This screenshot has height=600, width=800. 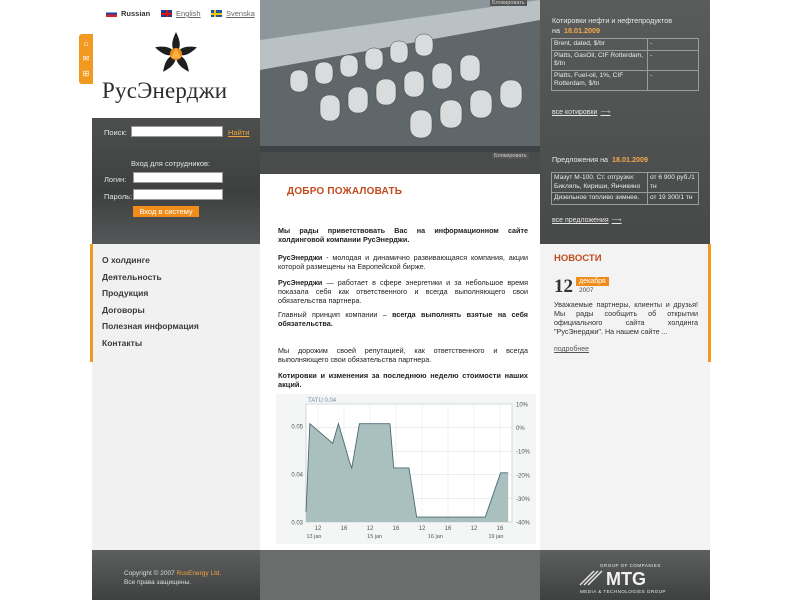 I want to click on y-right-tick-label: -40%, so click(x=523, y=524).